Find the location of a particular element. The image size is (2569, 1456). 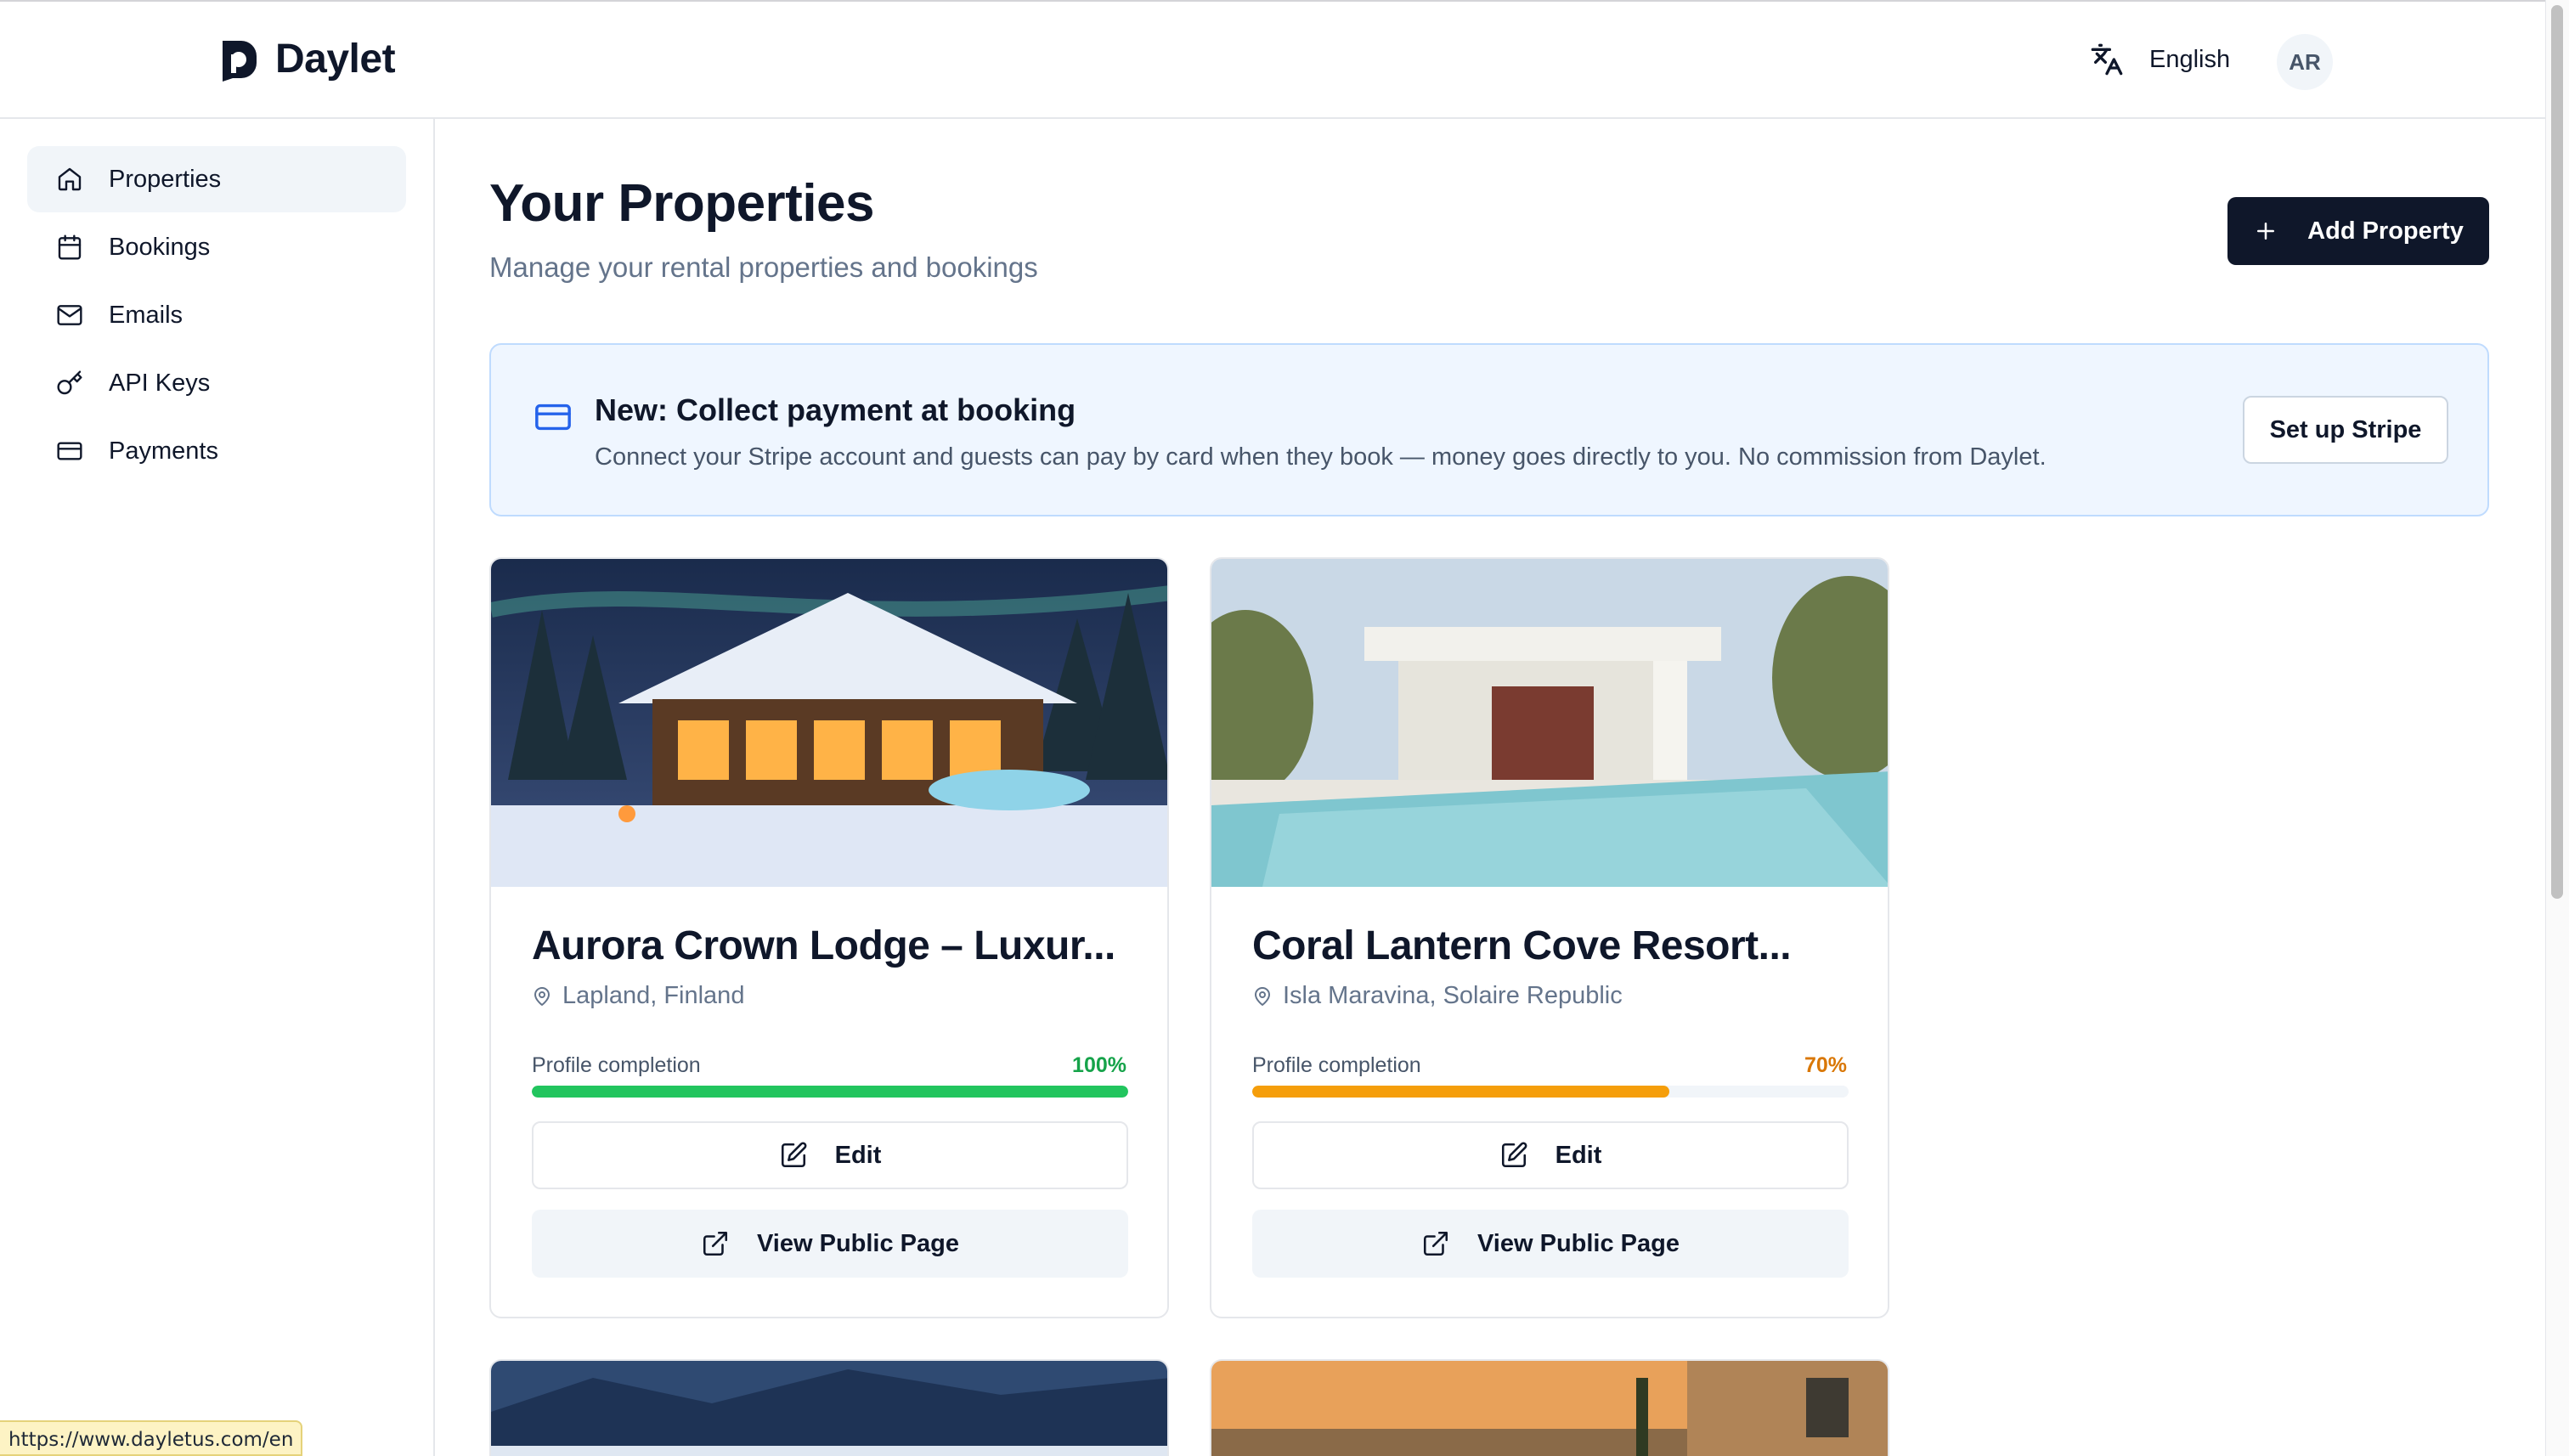

sidebar-item-label: Emails is located at coordinates (146, 315).